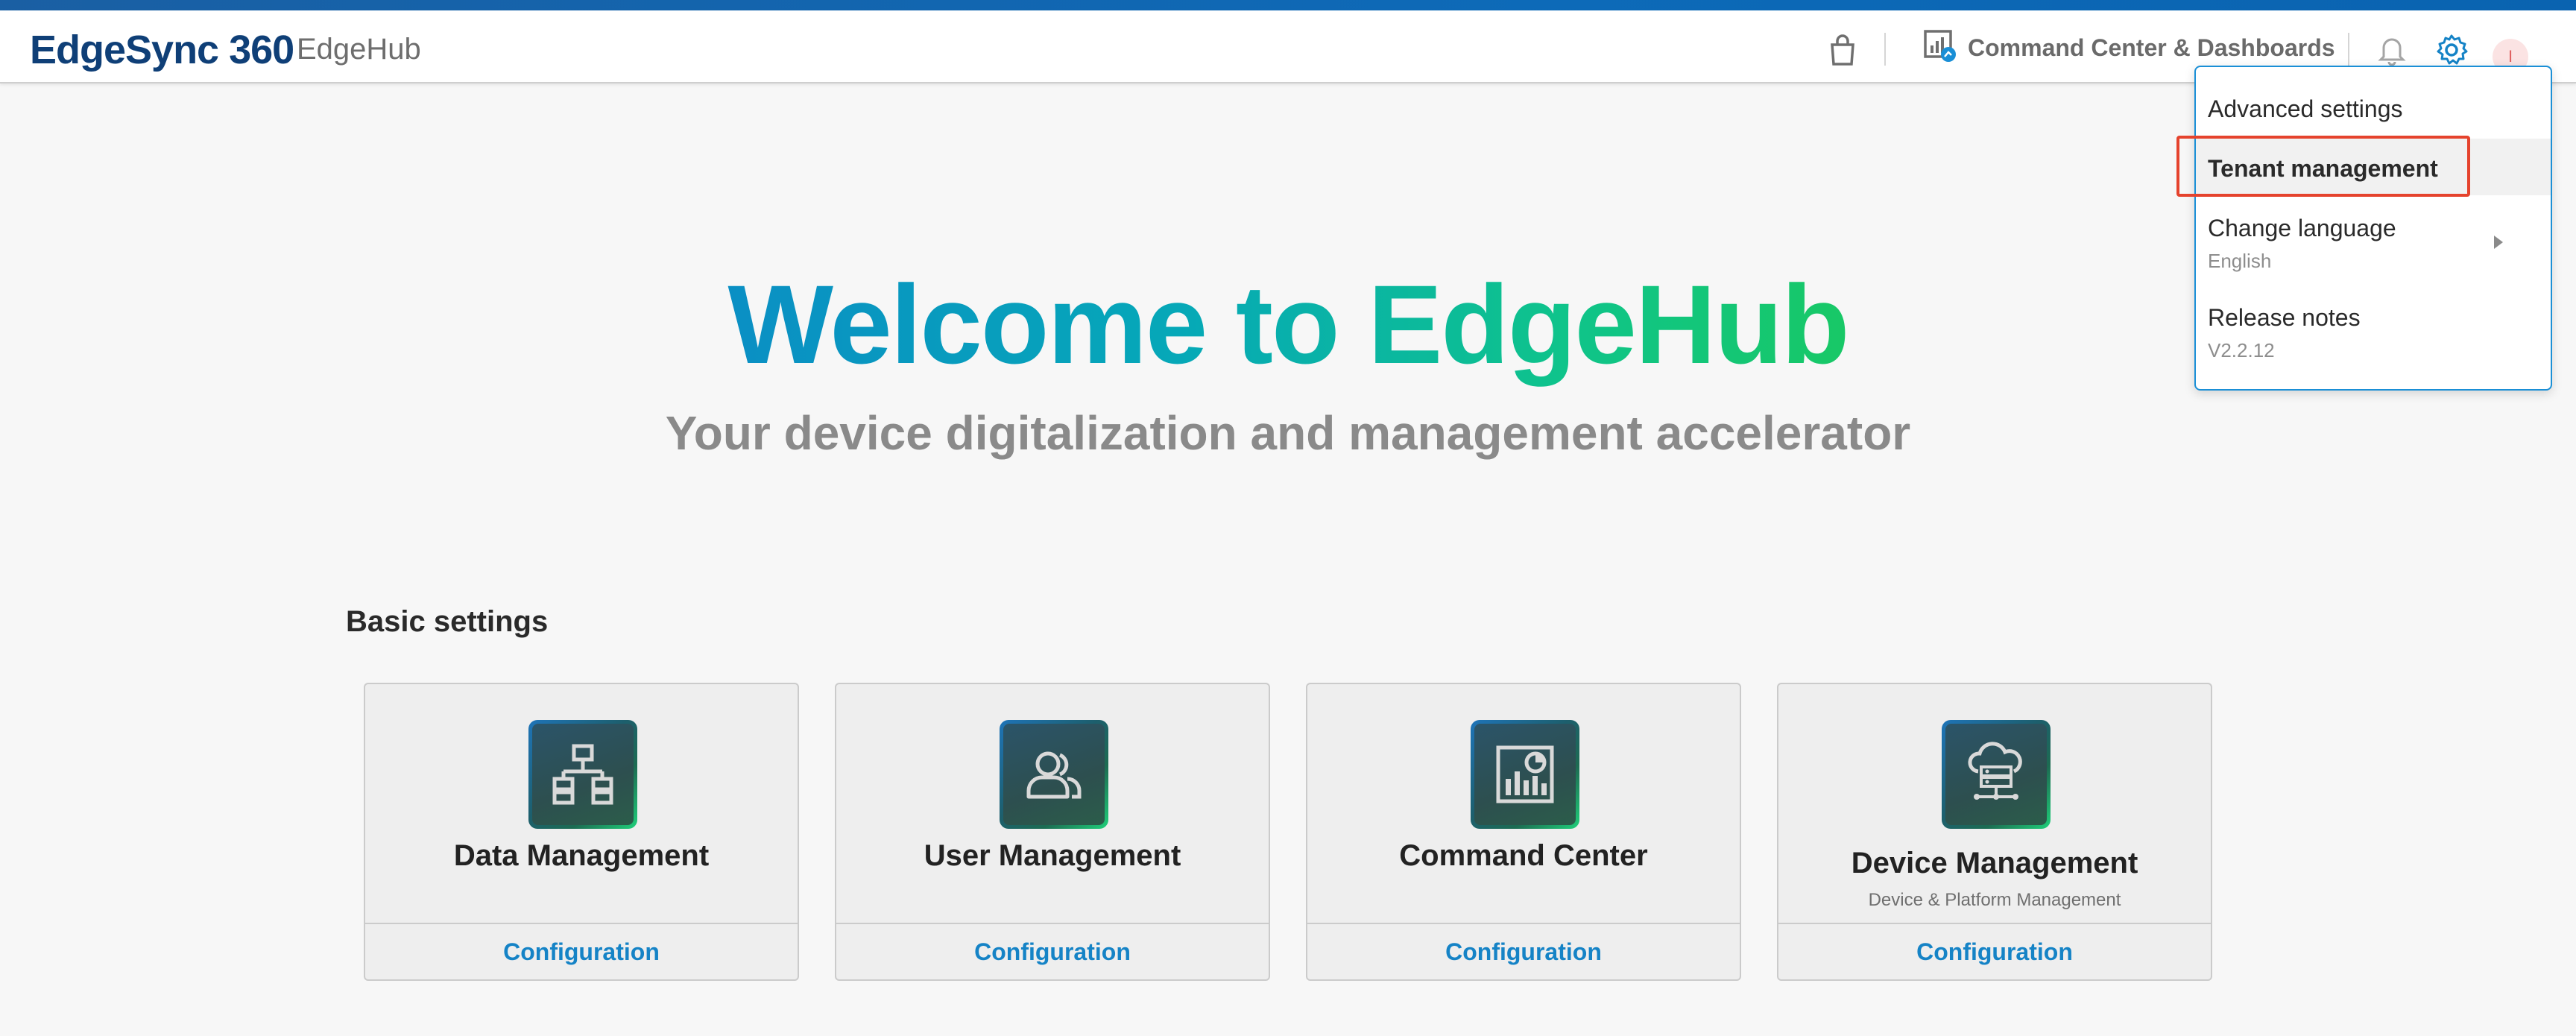  I want to click on card-title: User Management, so click(1052, 855).